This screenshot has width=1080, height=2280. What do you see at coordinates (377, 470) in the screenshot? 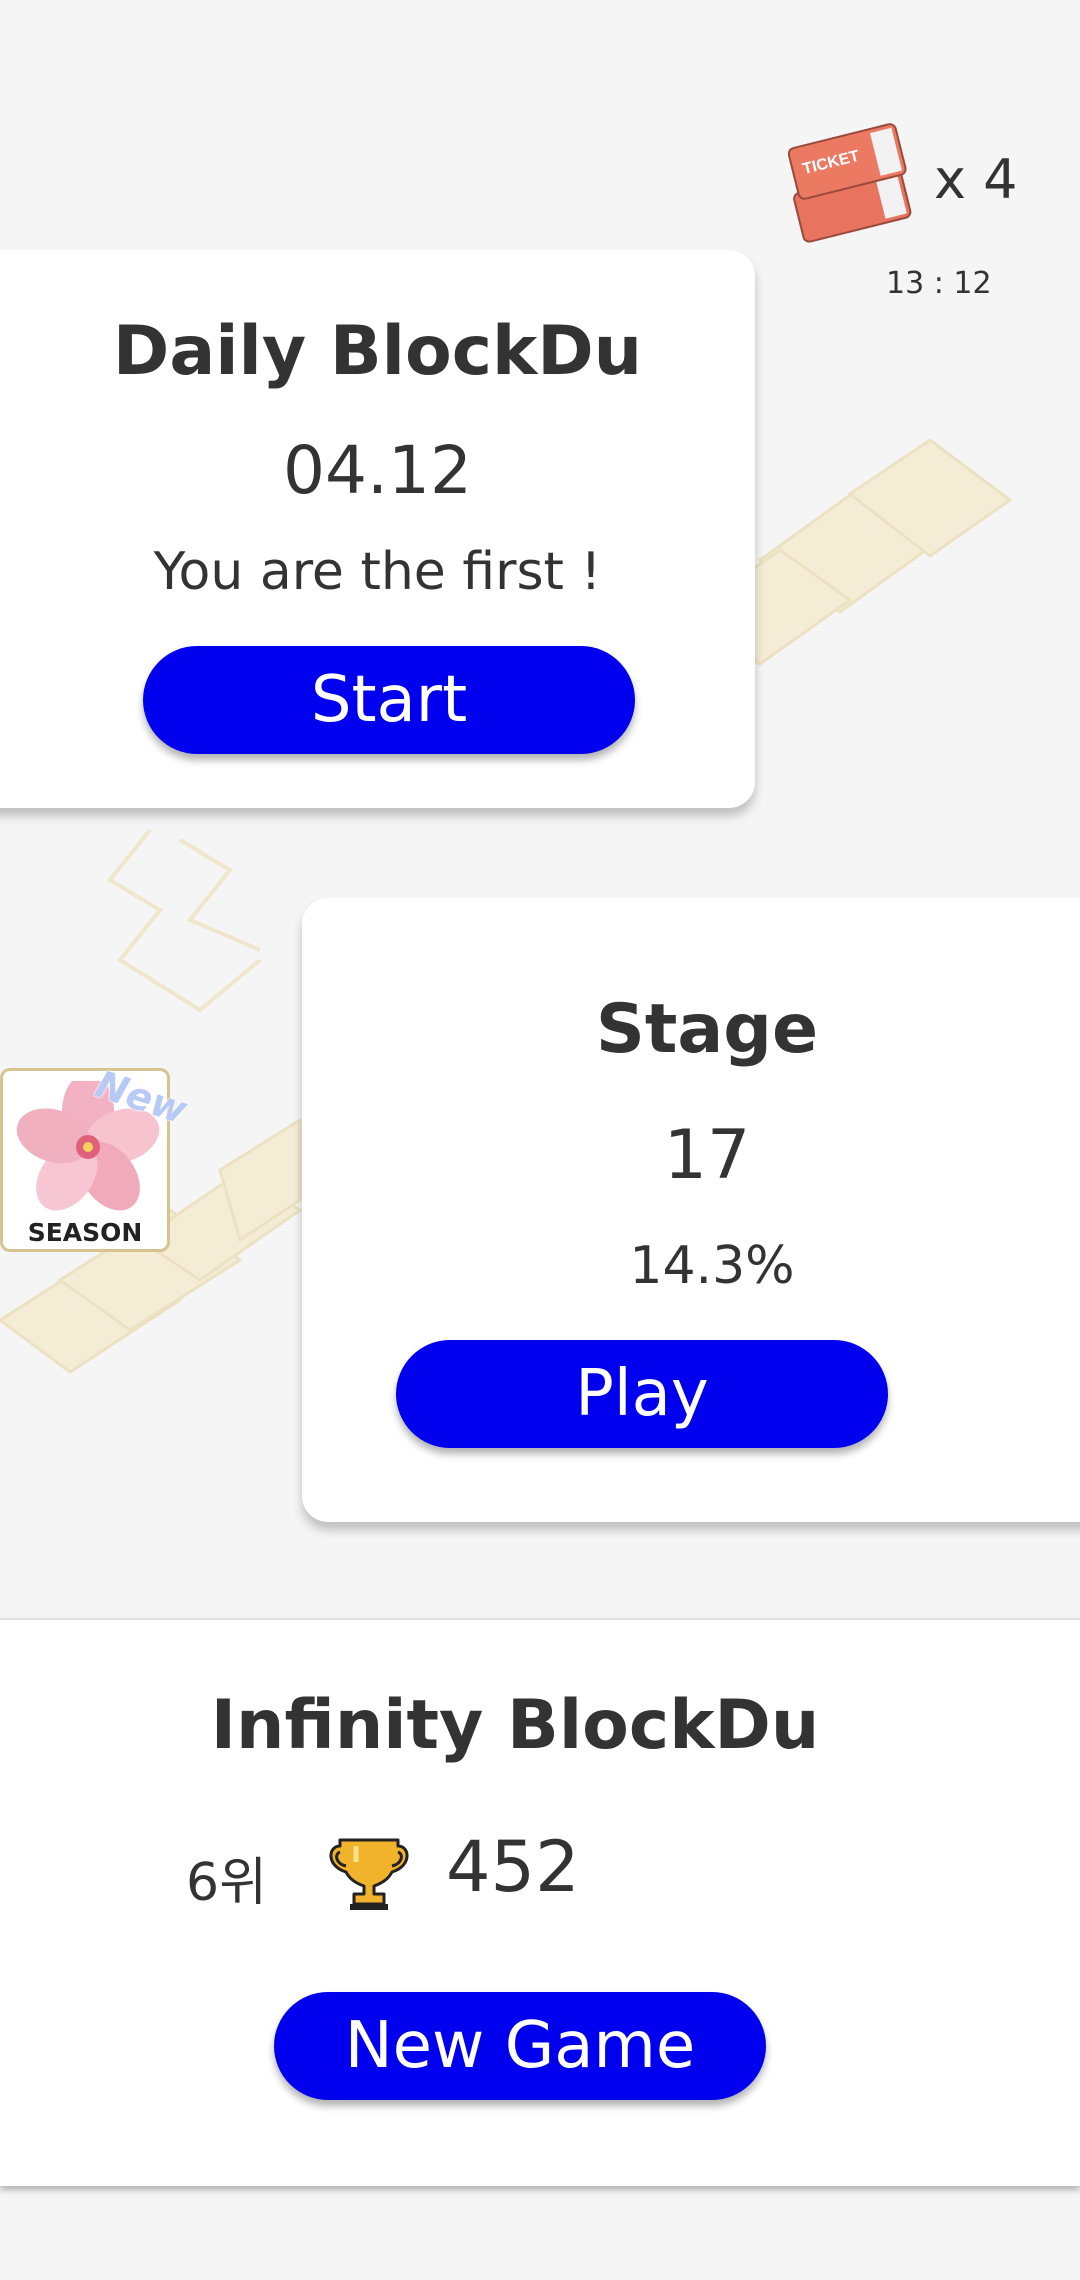
I see `daily-date: 04.12` at bounding box center [377, 470].